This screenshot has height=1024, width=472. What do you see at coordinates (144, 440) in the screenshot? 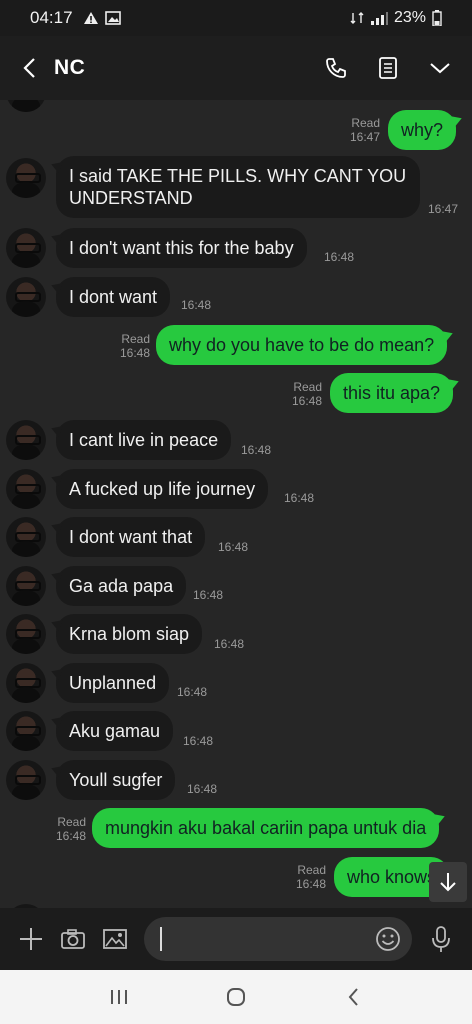
I see `message-bubble: I cant live in peace` at bounding box center [144, 440].